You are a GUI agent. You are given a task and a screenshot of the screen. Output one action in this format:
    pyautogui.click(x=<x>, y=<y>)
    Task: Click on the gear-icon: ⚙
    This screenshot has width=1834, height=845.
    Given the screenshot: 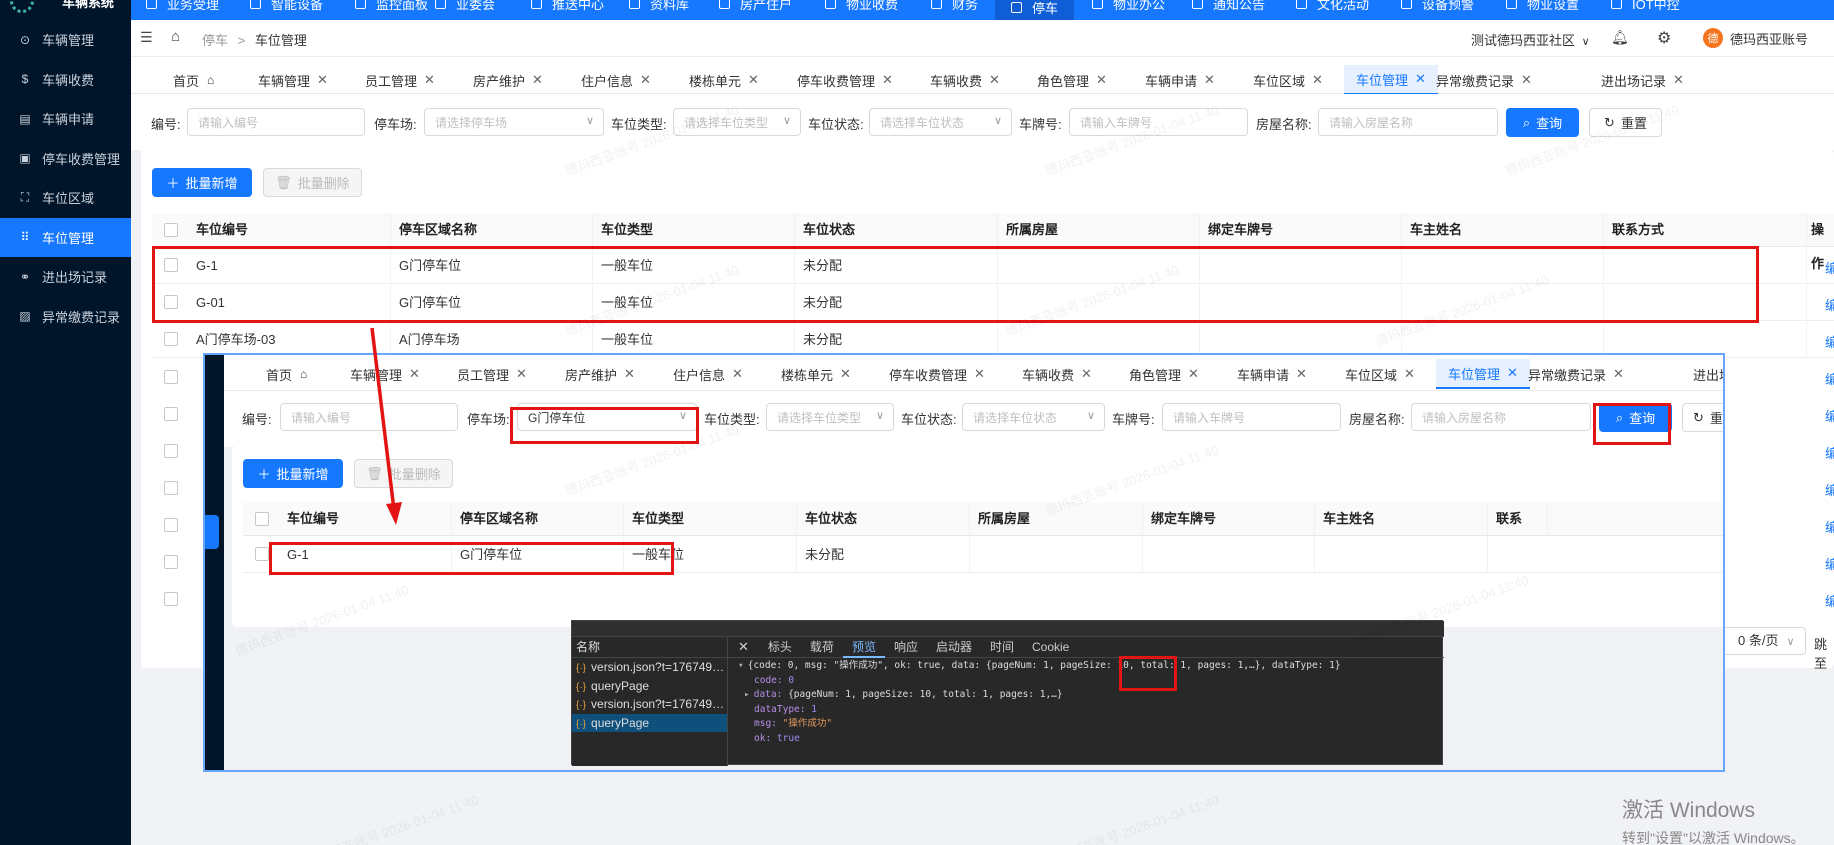 What is the action you would take?
    pyautogui.click(x=1664, y=38)
    